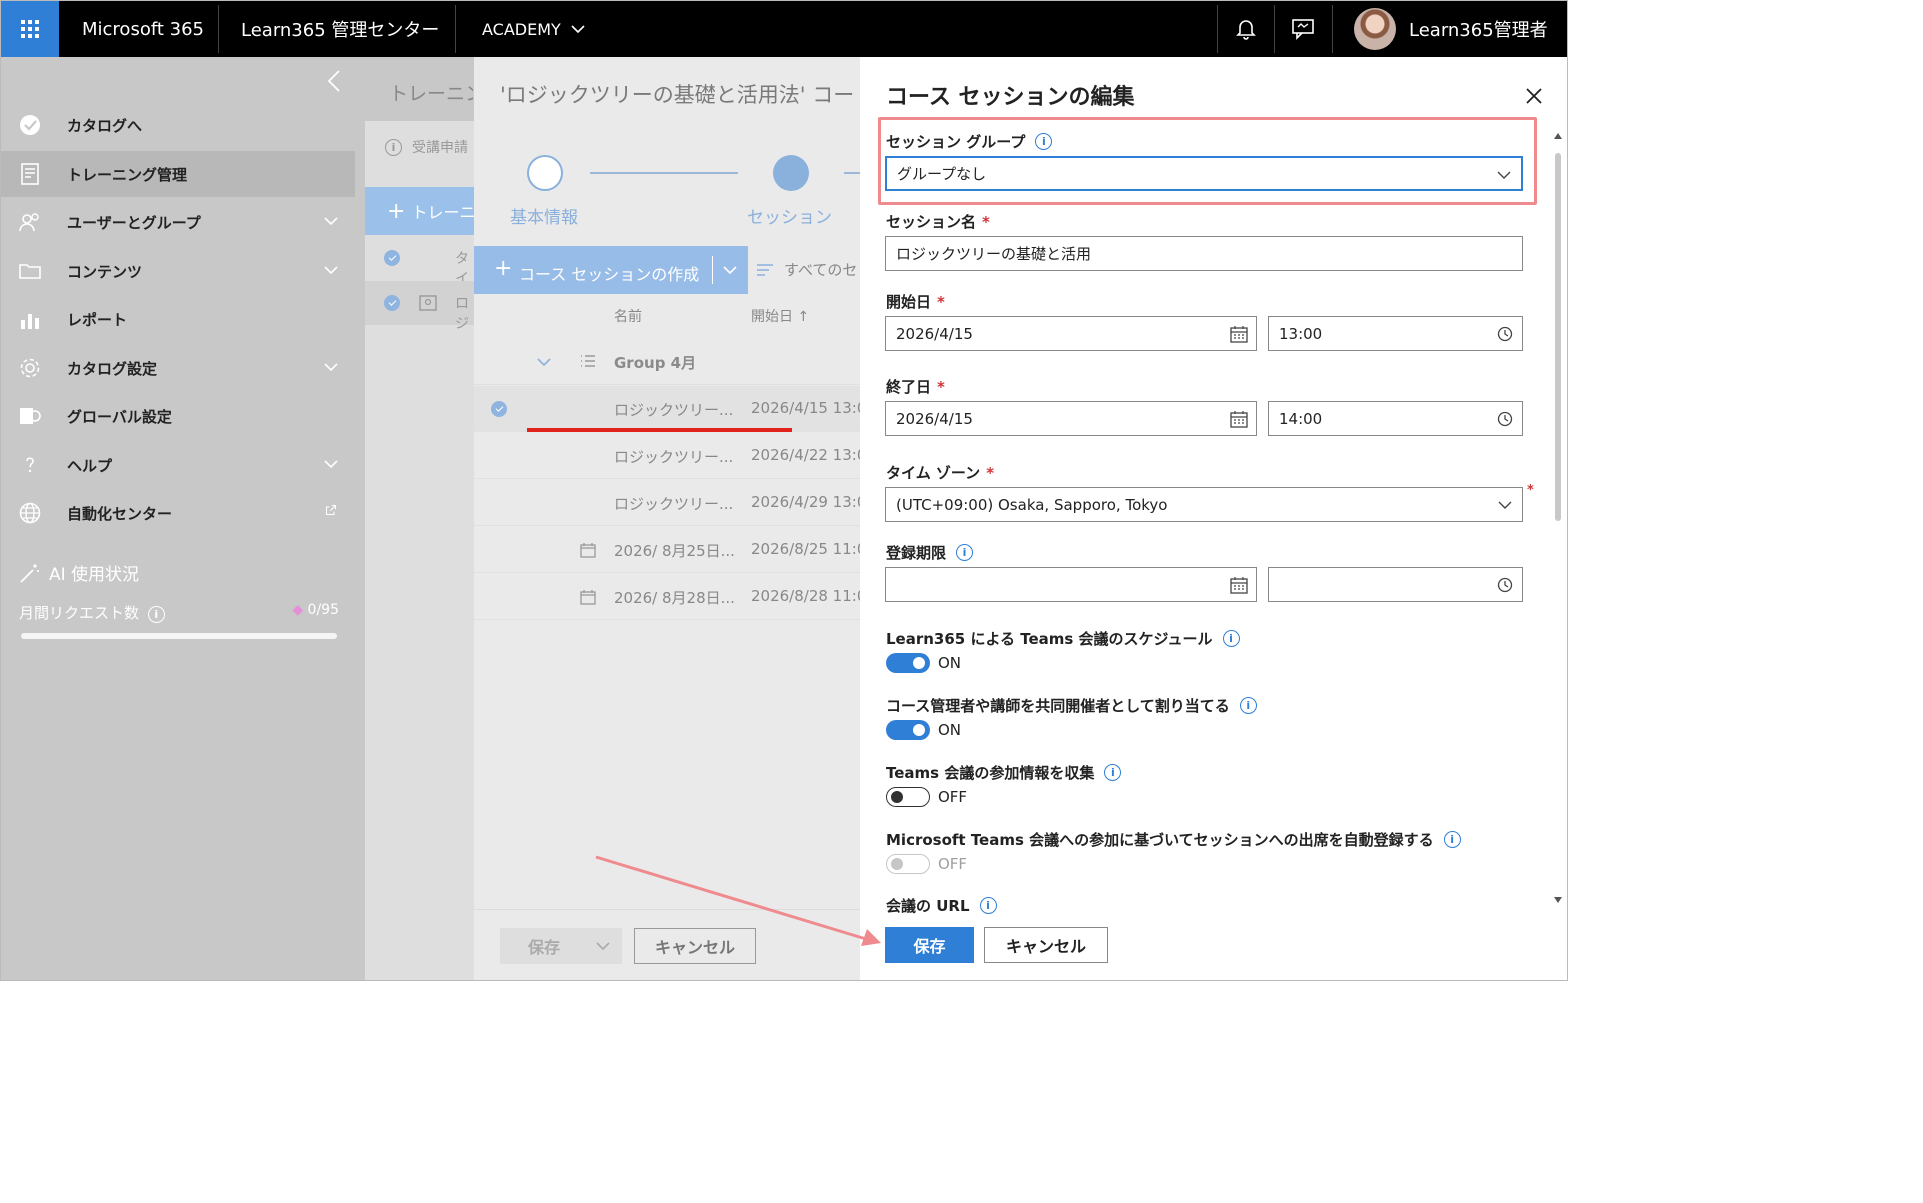 The width and height of the screenshot is (1923, 1203). What do you see at coordinates (143, 29) in the screenshot?
I see `product-name: Microsoft 365` at bounding box center [143, 29].